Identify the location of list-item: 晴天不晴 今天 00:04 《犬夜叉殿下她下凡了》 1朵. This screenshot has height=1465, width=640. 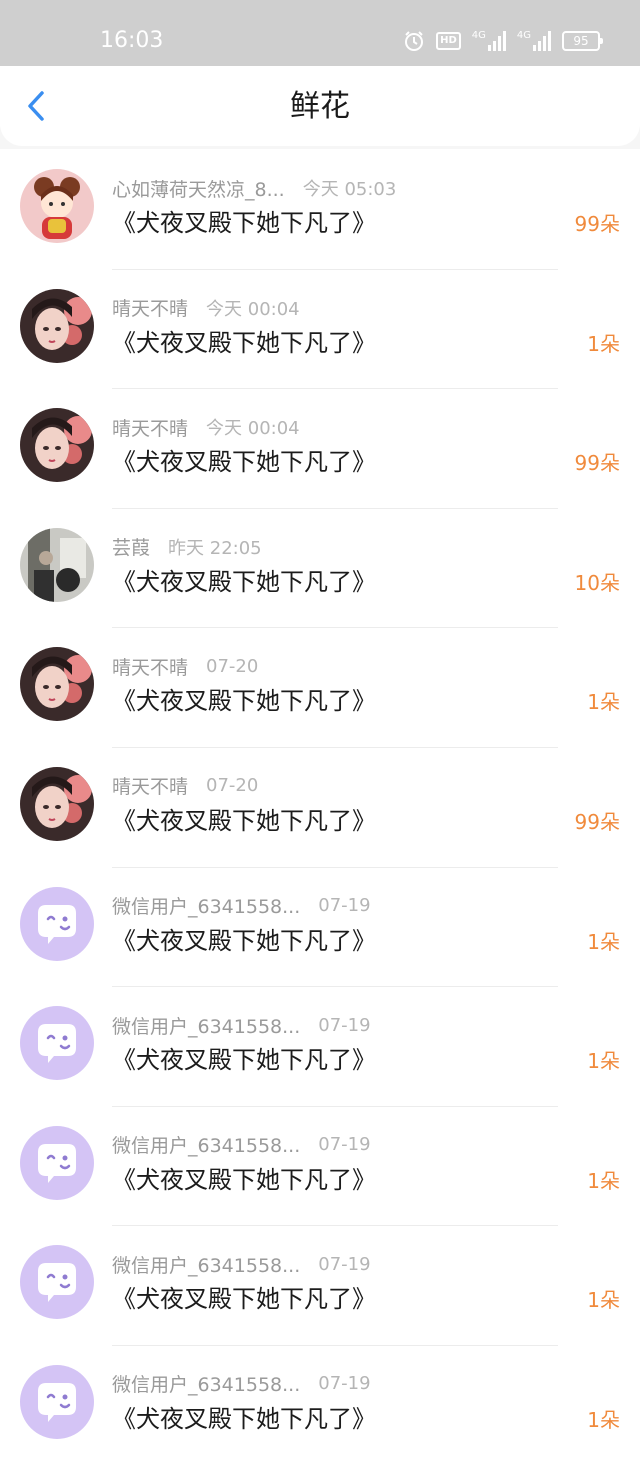
(320, 328).